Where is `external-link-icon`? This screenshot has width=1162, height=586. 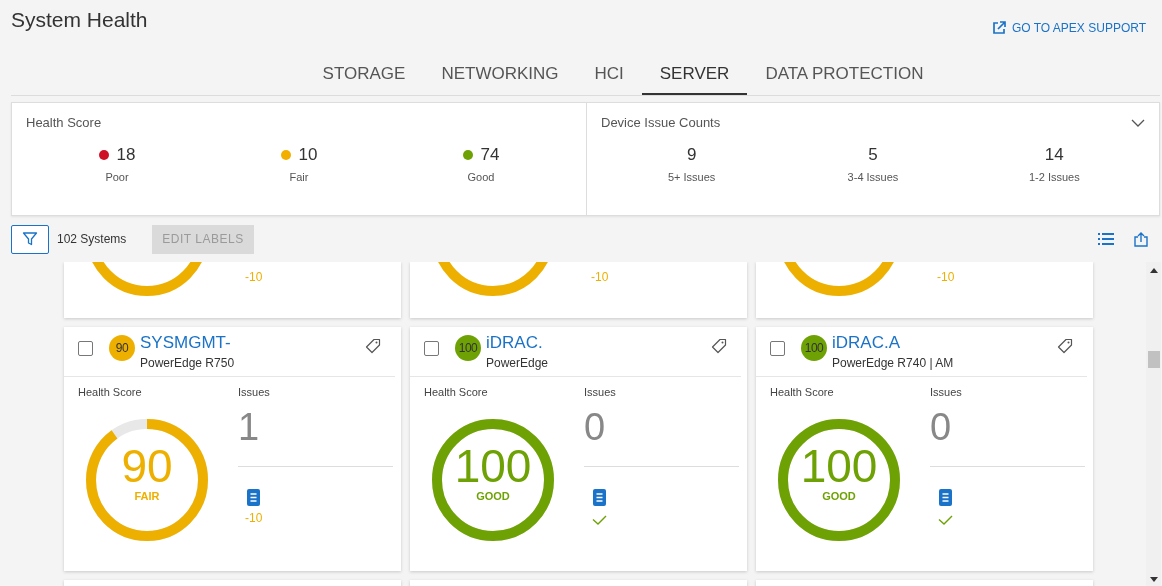
external-link-icon is located at coordinates (998, 28).